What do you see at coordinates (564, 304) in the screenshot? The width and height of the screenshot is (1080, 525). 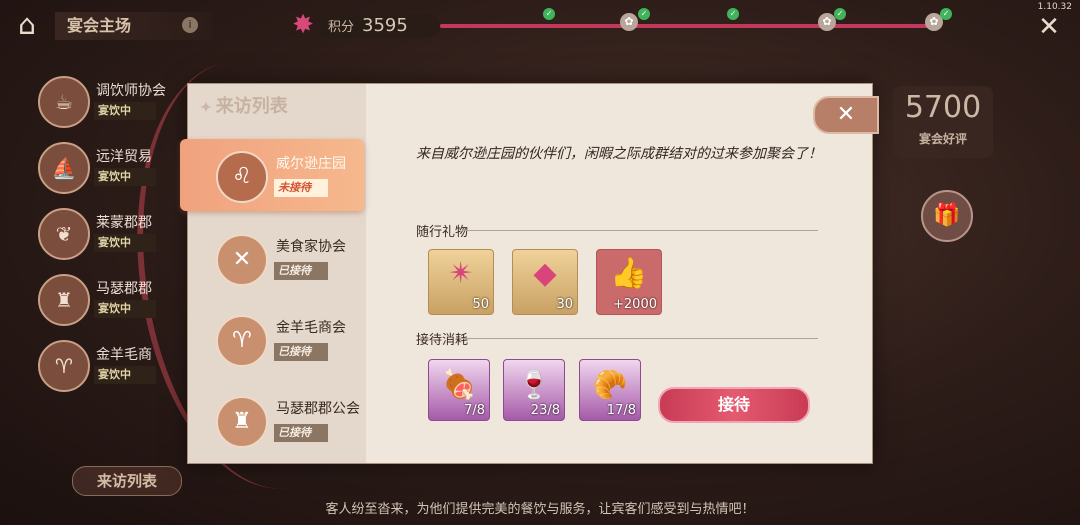 I see `gift-qty: 30` at bounding box center [564, 304].